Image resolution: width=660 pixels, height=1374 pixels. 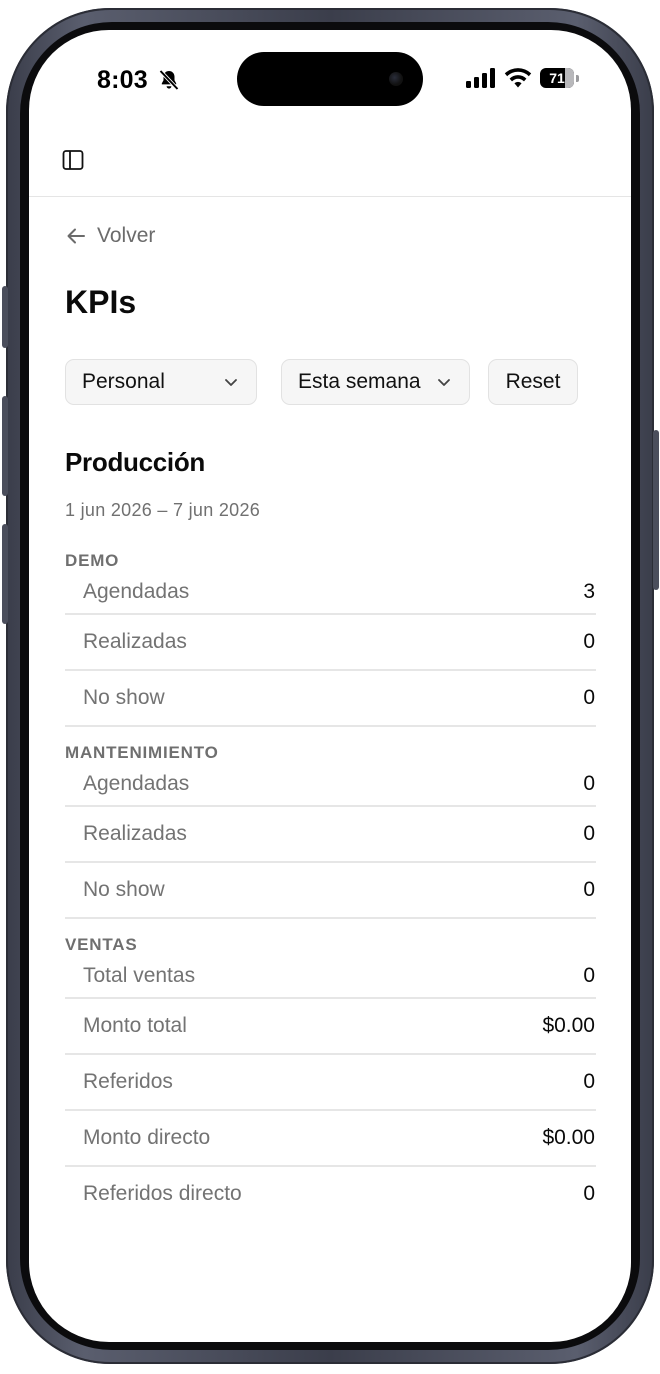 I want to click on kpi-list-demo: Agendadas 3 Realizadas 0 No show 0, so click(x=330, y=649).